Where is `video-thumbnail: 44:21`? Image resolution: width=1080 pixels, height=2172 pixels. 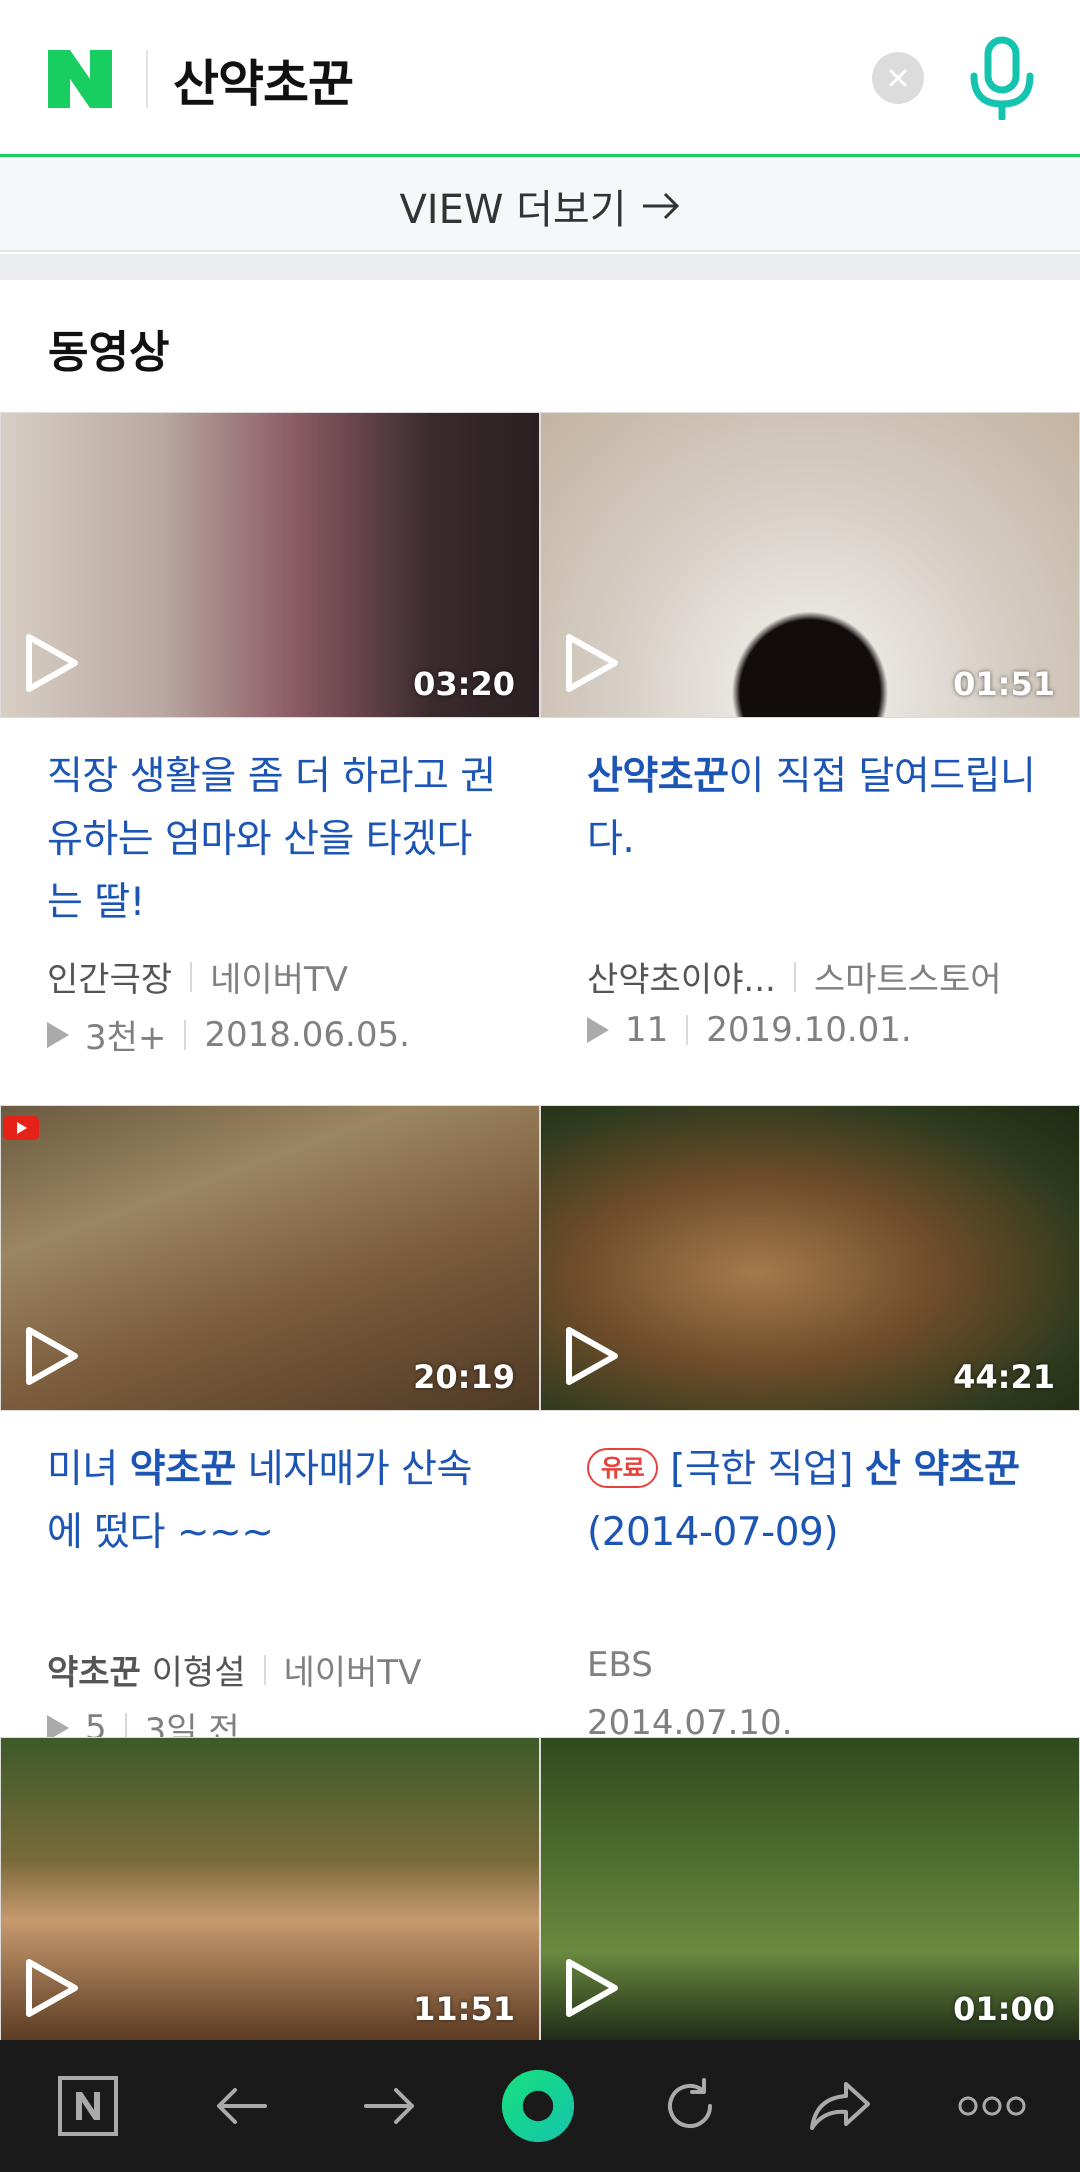 video-thumbnail: 44:21 is located at coordinates (810, 1258).